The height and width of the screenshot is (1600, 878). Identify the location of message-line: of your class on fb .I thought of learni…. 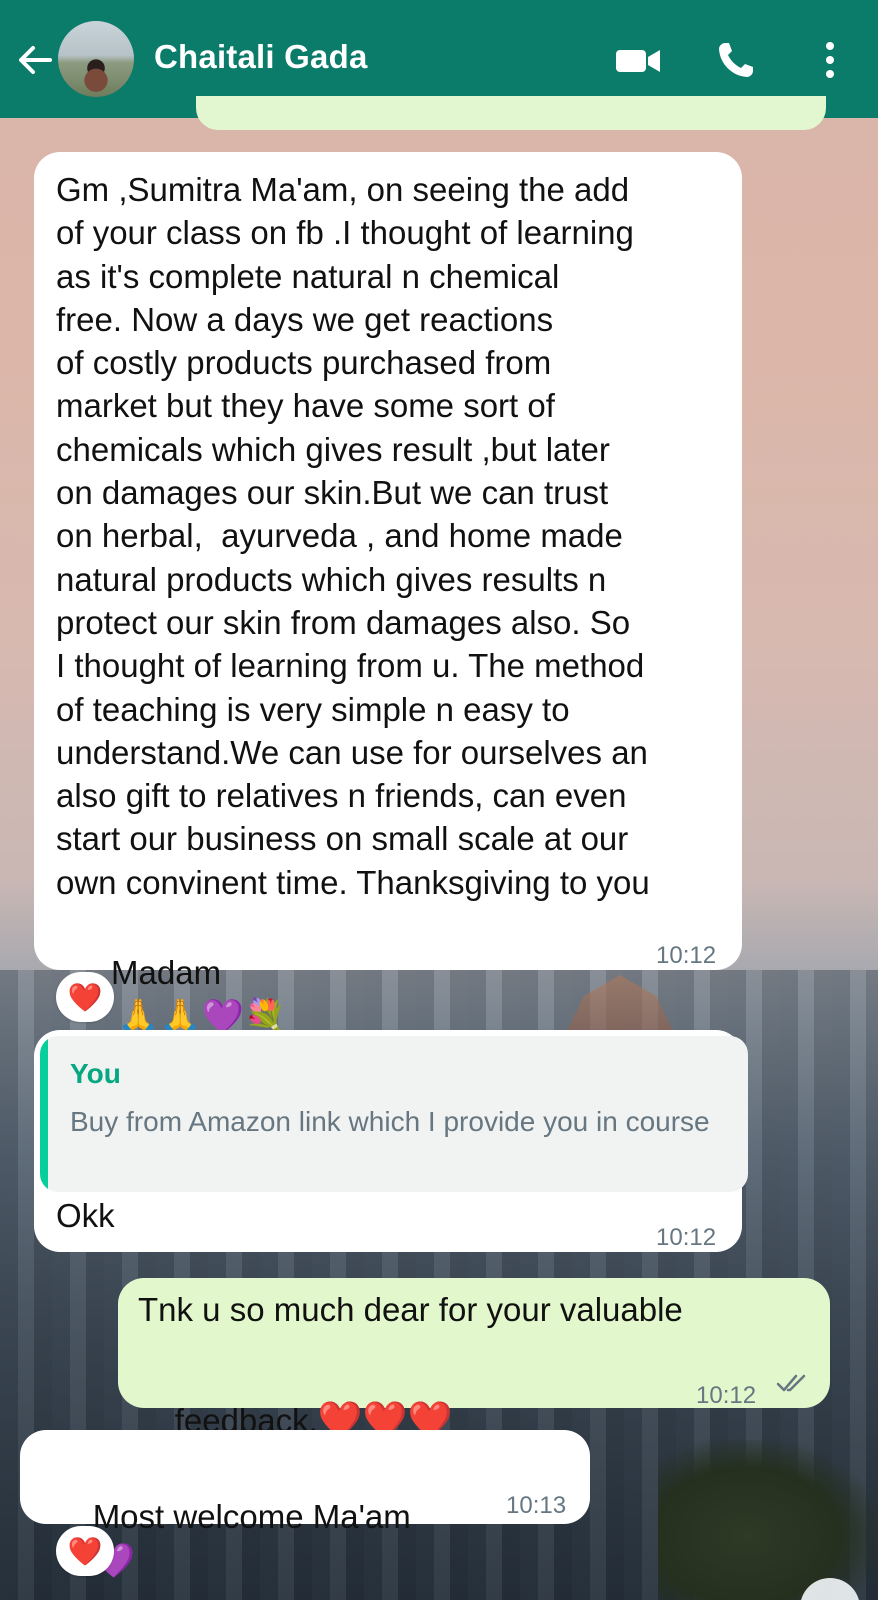
(345, 233).